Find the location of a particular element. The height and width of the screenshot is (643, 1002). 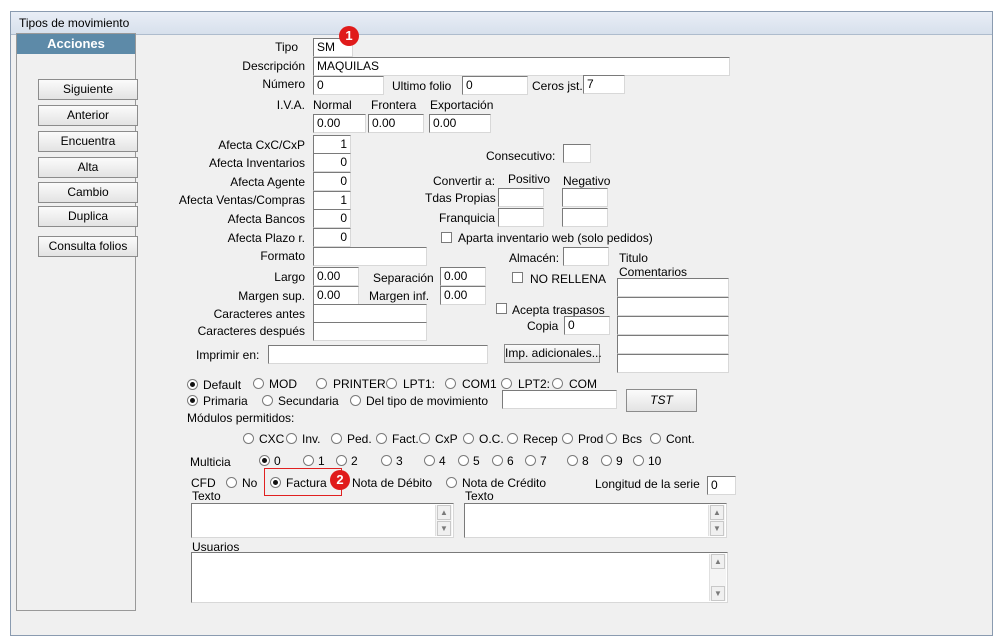

texto1-textarea: ▲ ▼ is located at coordinates (322, 520).